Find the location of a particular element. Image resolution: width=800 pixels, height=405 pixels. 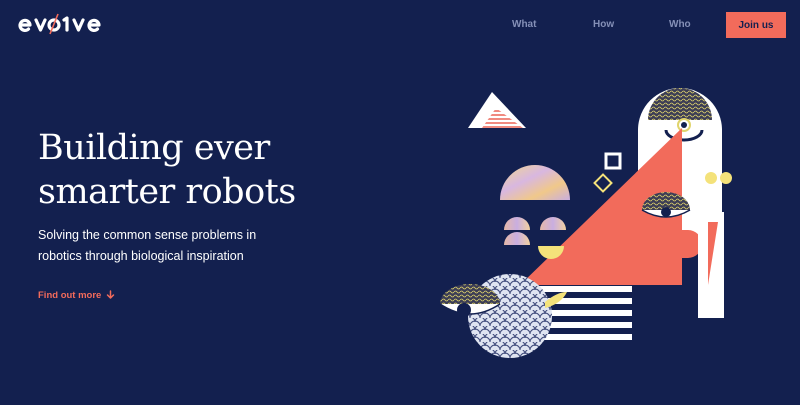

square-outline-shape is located at coordinates (613, 161).